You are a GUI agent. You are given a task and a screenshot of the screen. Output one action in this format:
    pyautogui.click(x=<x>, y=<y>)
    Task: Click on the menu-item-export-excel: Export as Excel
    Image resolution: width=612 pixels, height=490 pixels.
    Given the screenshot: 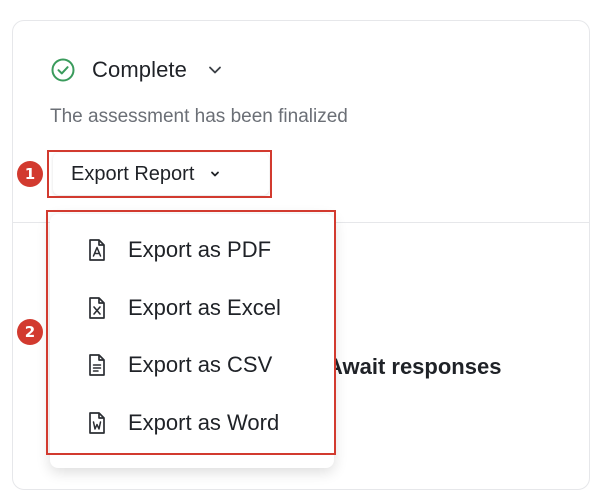 What is the action you would take?
    pyautogui.click(x=183, y=308)
    